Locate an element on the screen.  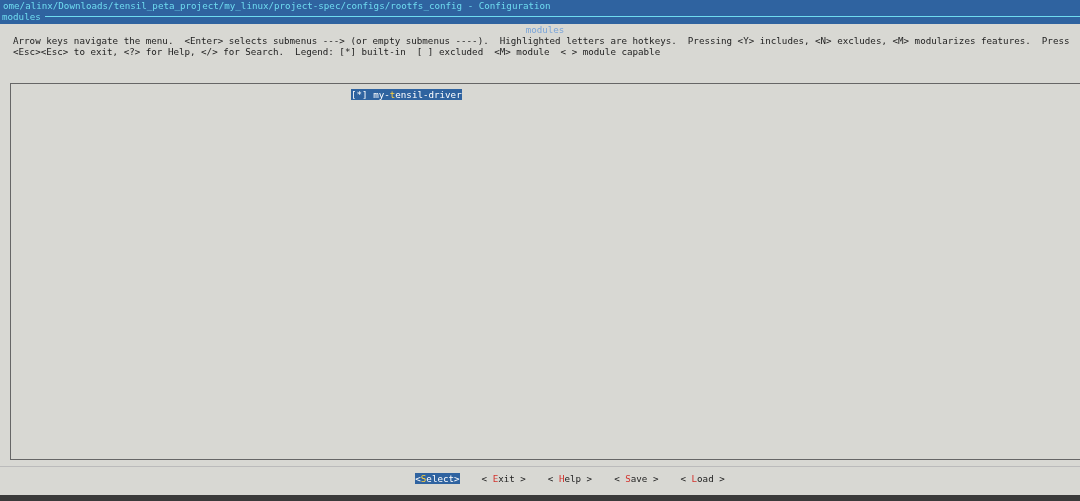
window-title: ome/alinx/Downloads/tensil_peta_project/my_linux/project-spec/configs/rootfs_config - Configuration is located at coordinates (277, 5).